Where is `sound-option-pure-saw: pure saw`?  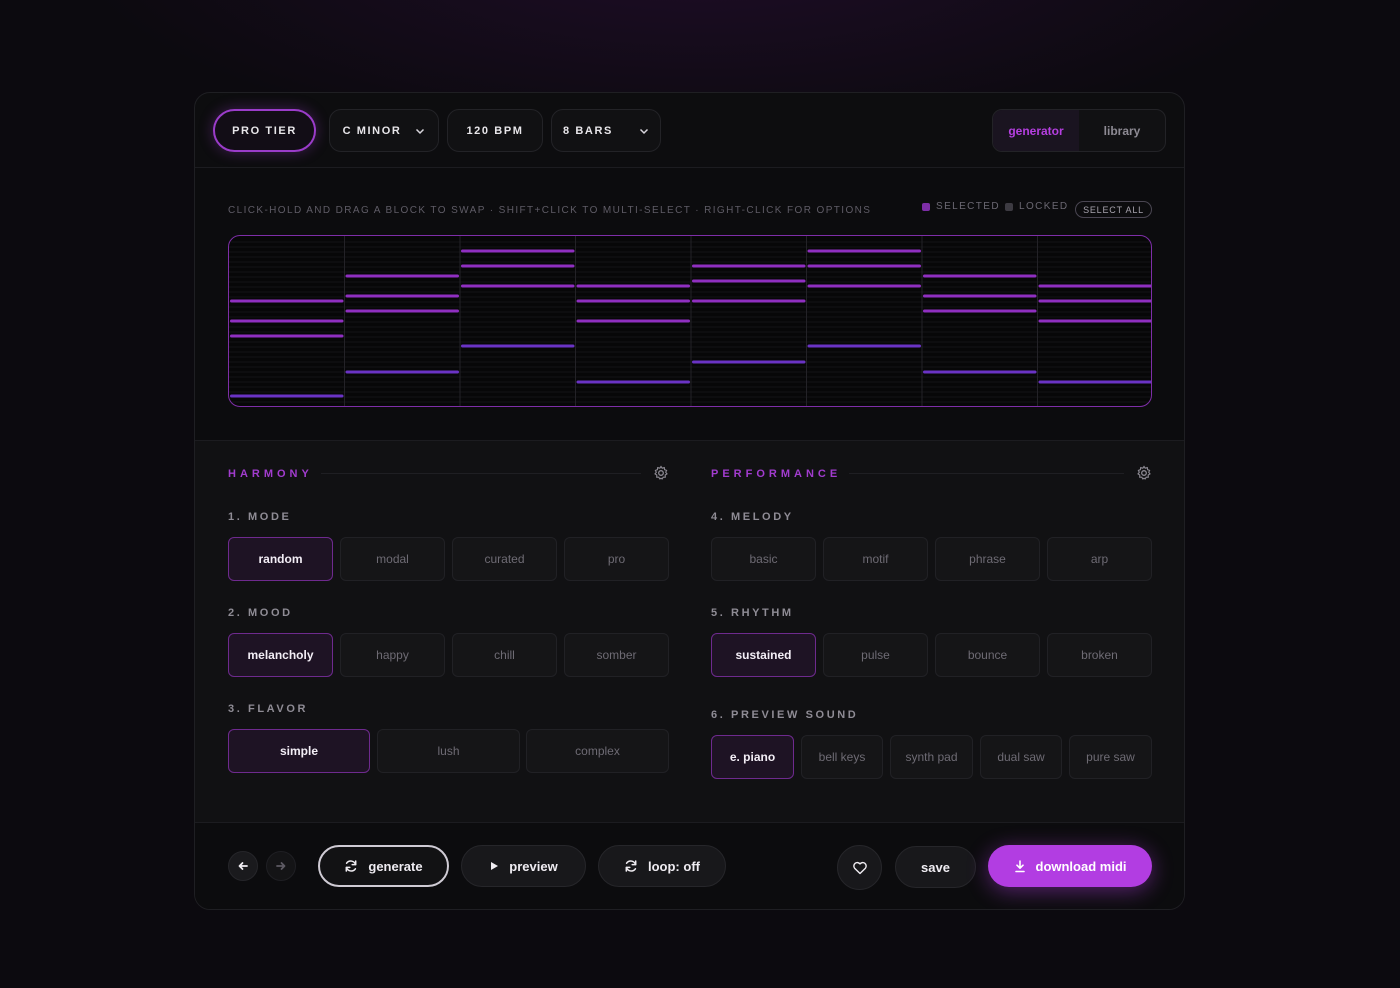 sound-option-pure-saw: pure saw is located at coordinates (1110, 757).